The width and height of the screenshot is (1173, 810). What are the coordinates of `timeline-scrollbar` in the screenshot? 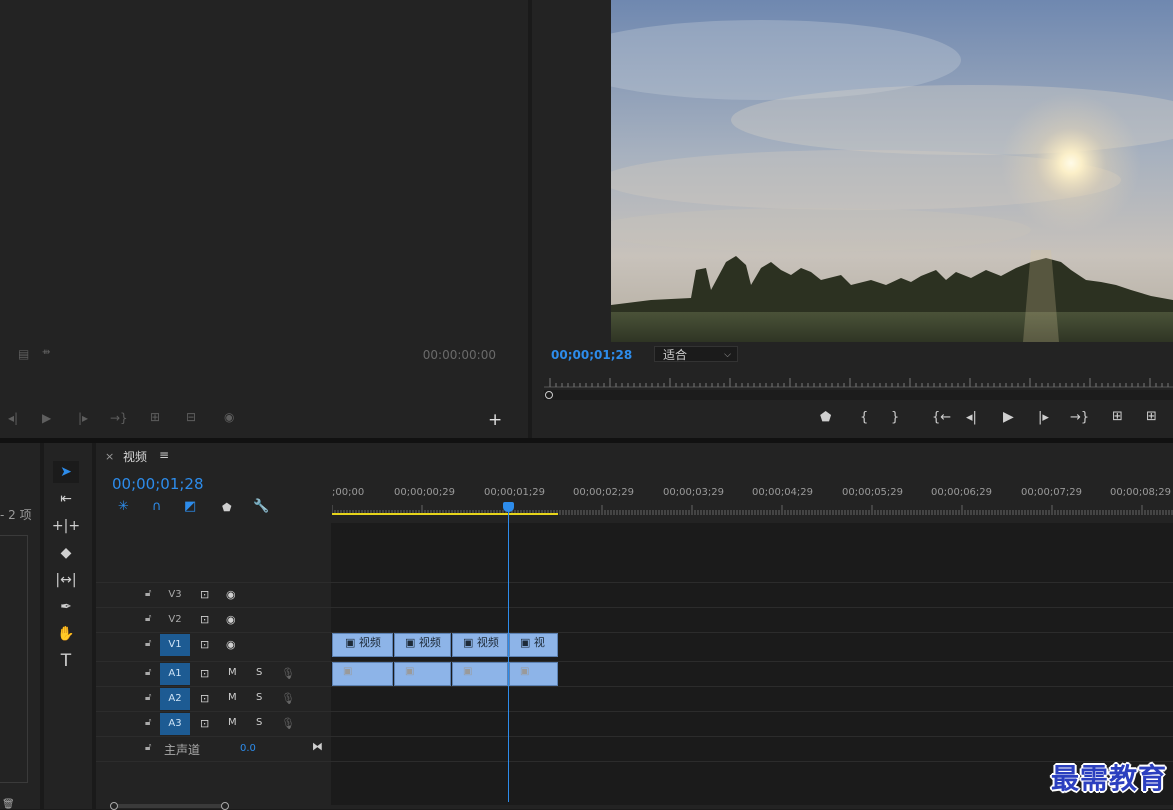 It's located at (170, 806).